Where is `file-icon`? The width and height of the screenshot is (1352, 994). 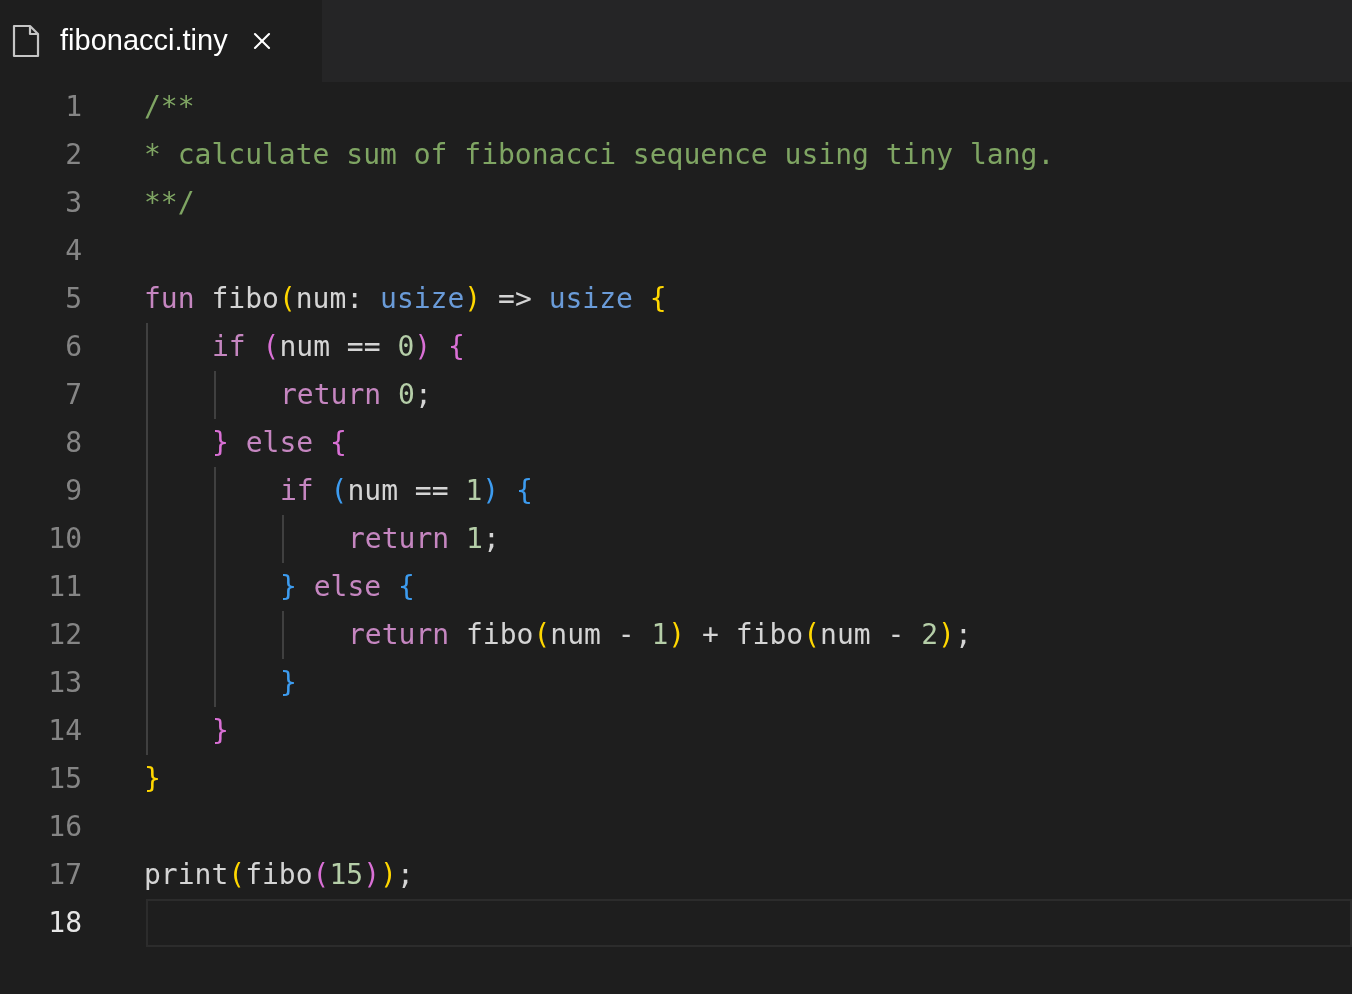
file-icon is located at coordinates (26, 41).